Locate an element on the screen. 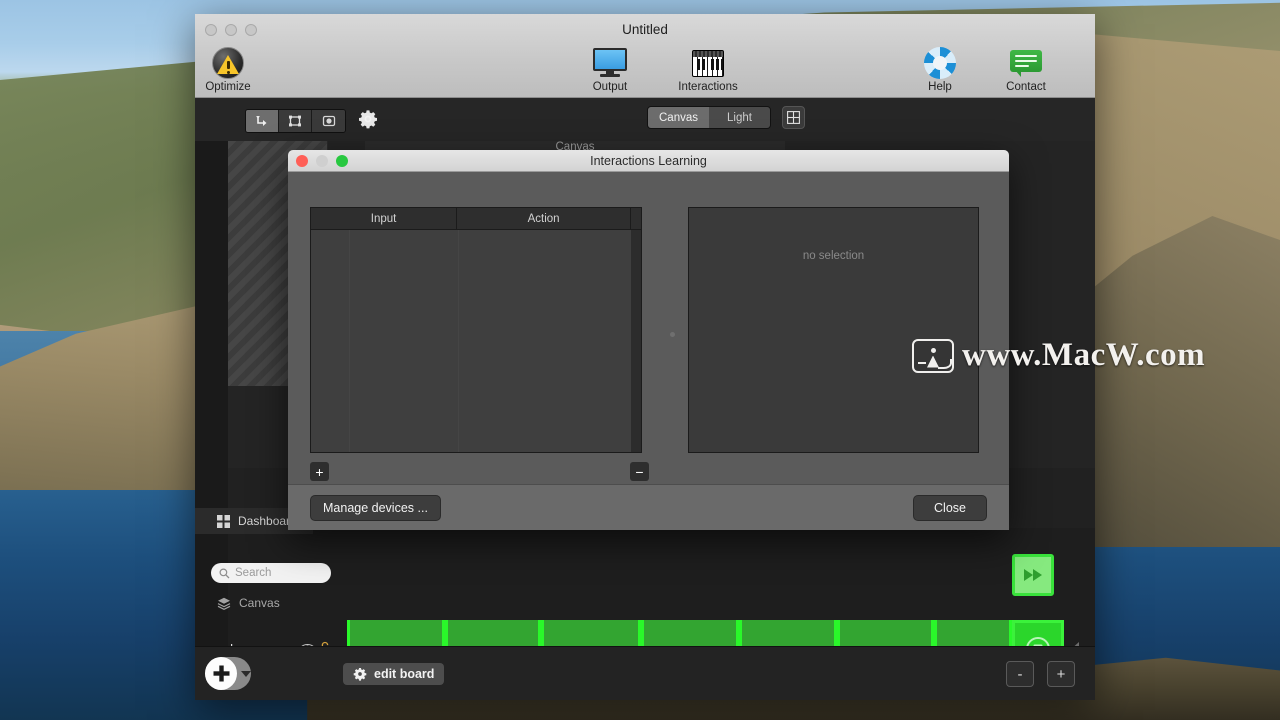 Image resolution: width=1280 pixels, height=720 pixels. add-interaction-button: + is located at coordinates (319, 471).